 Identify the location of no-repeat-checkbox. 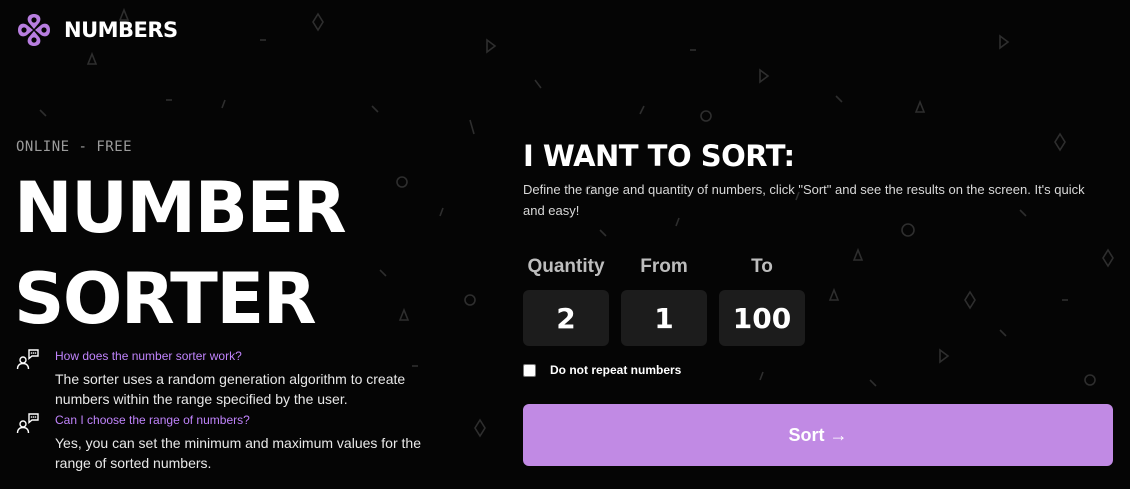
(529, 370).